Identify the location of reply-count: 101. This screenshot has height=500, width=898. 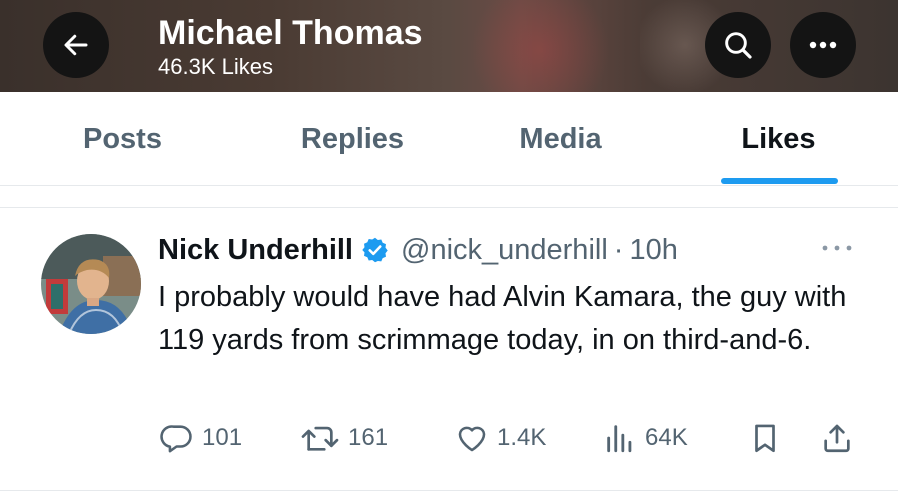
(222, 437).